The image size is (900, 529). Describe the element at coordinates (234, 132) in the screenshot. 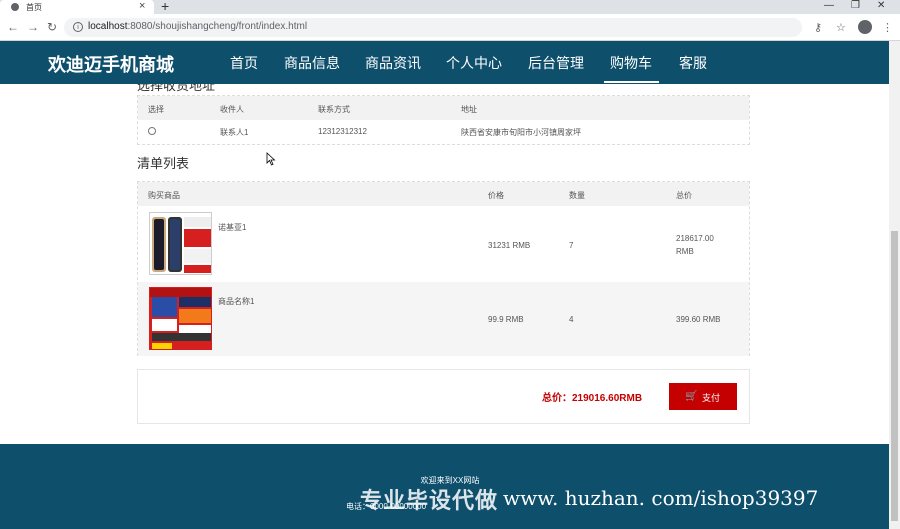

I see `address-recipient: 联系人1` at that location.